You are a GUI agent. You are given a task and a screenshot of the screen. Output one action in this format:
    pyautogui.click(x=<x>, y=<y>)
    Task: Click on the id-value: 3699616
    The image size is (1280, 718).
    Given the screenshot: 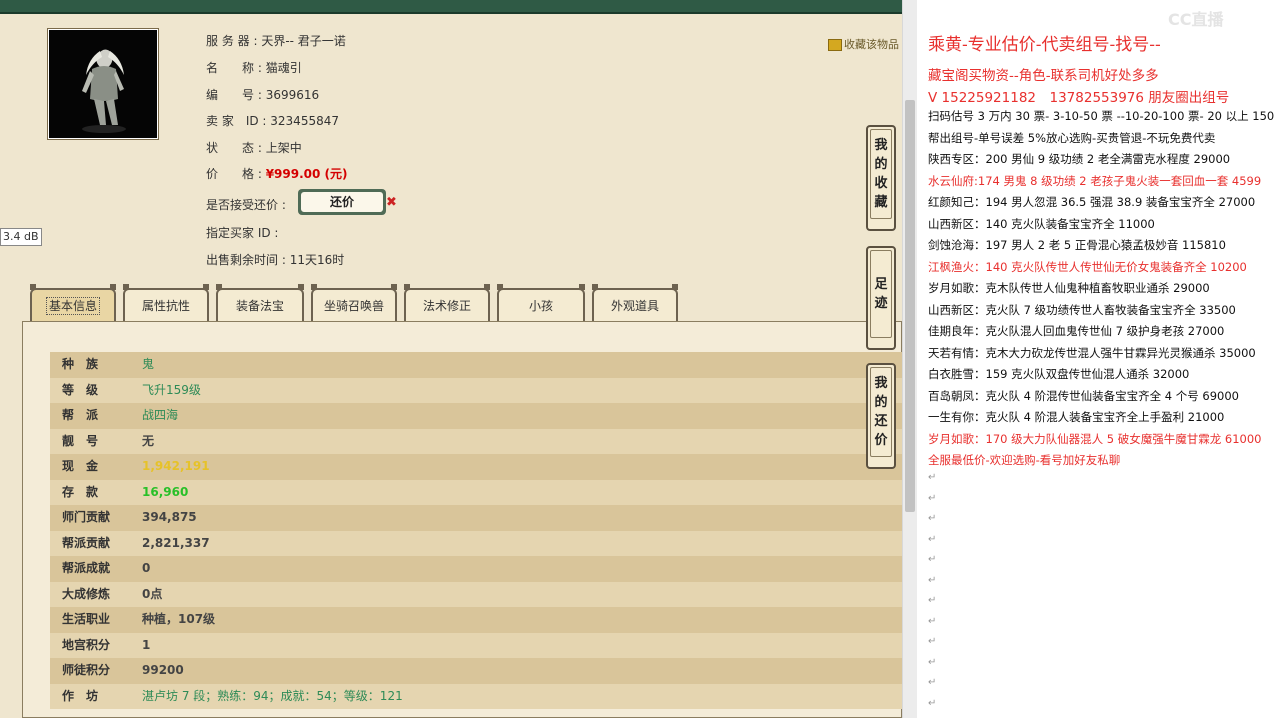 What is the action you would take?
    pyautogui.click(x=292, y=95)
    